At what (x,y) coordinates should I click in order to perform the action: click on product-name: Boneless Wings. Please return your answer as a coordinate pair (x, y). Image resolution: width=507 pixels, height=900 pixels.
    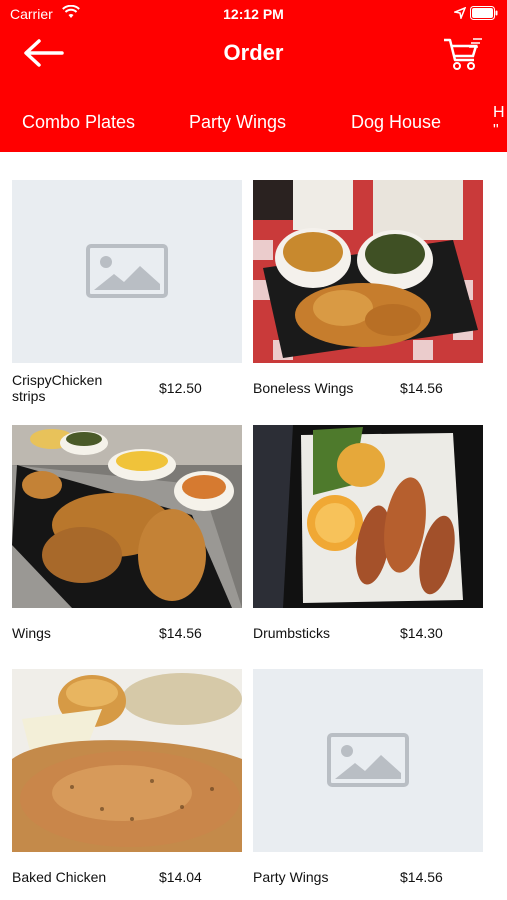
    Looking at the image, I should click on (303, 388).